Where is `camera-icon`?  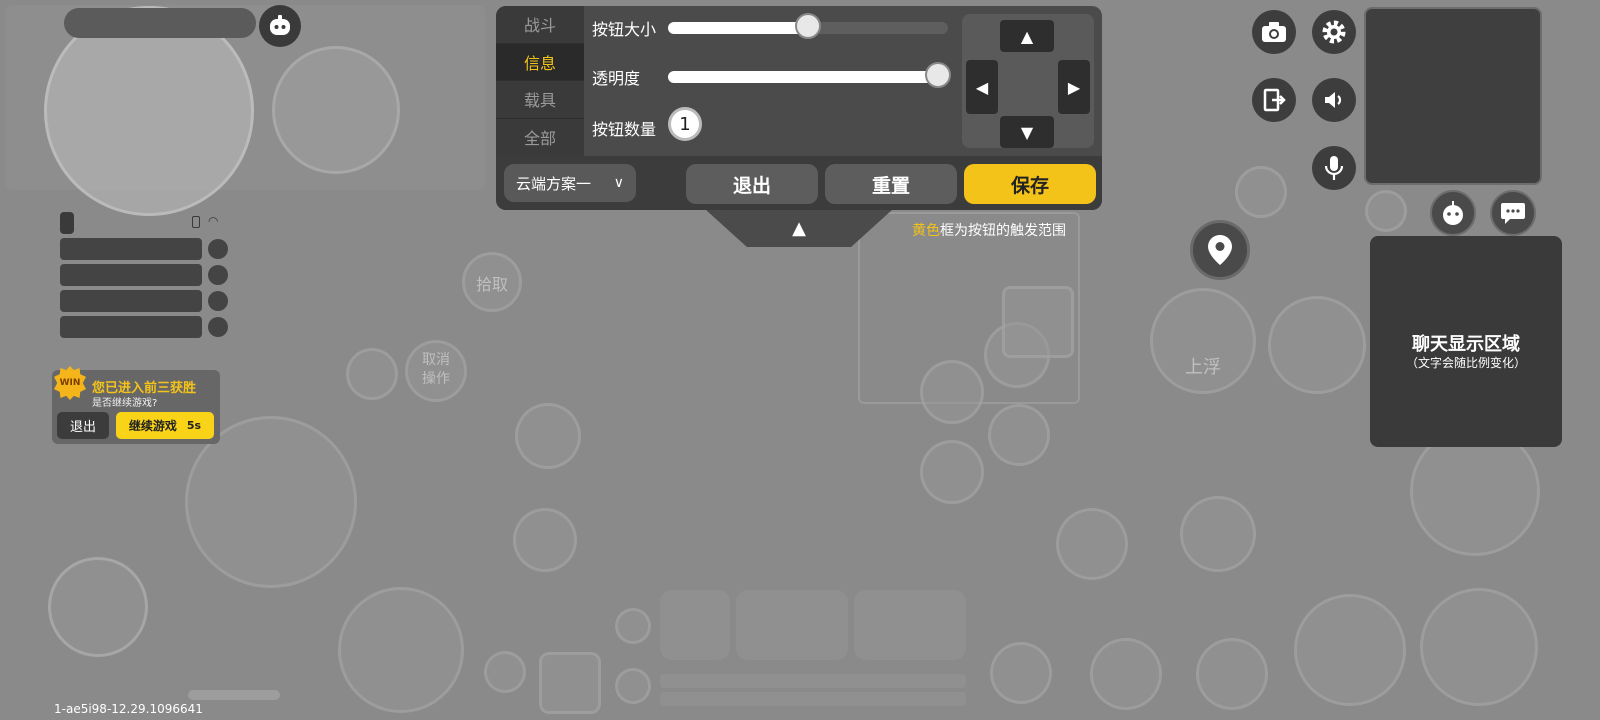 camera-icon is located at coordinates (1274, 32).